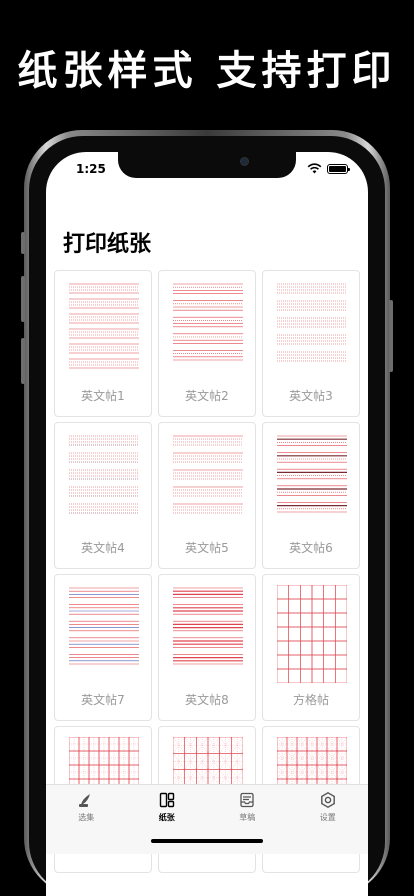  I want to click on paper-card: 英文帖8, so click(207, 647).